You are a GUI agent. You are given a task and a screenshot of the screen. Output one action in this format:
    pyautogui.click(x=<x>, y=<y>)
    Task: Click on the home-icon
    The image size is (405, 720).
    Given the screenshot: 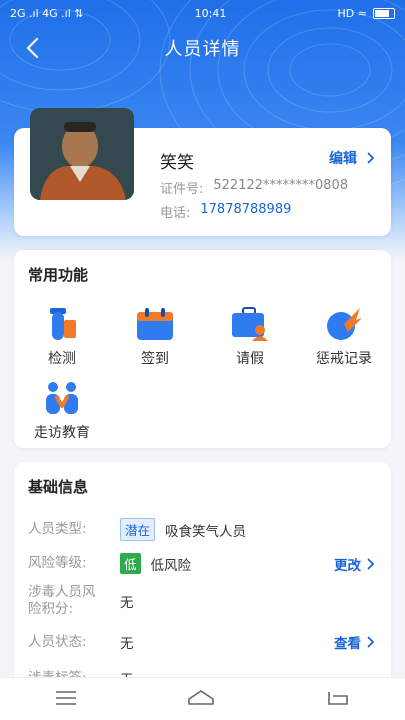 What is the action you would take?
    pyautogui.click(x=201, y=699)
    